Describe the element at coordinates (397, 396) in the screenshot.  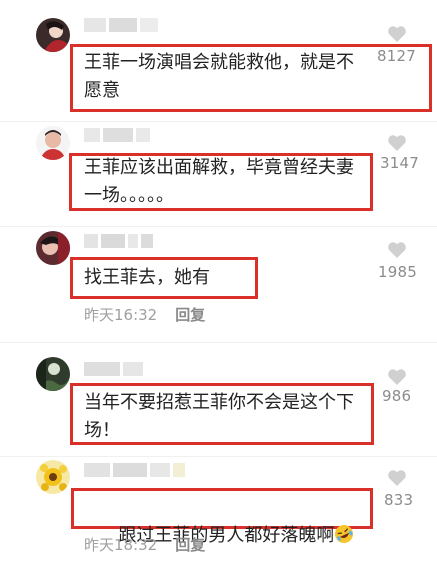
I see `like-count: 986` at that location.